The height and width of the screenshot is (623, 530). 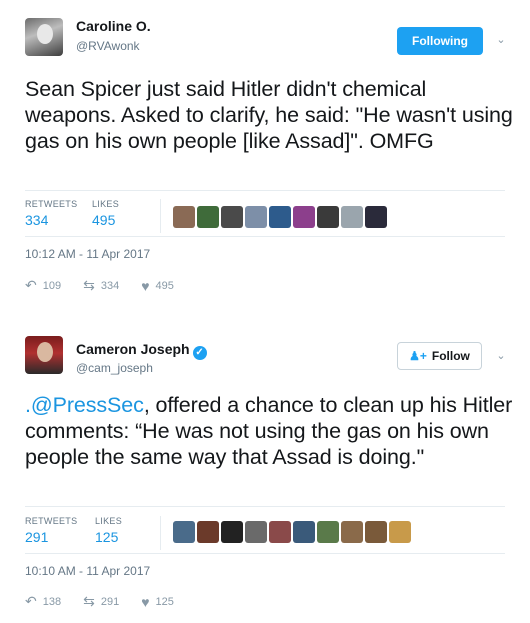 What do you see at coordinates (418, 356) in the screenshot?
I see `add-person-icon: ♟+` at bounding box center [418, 356].